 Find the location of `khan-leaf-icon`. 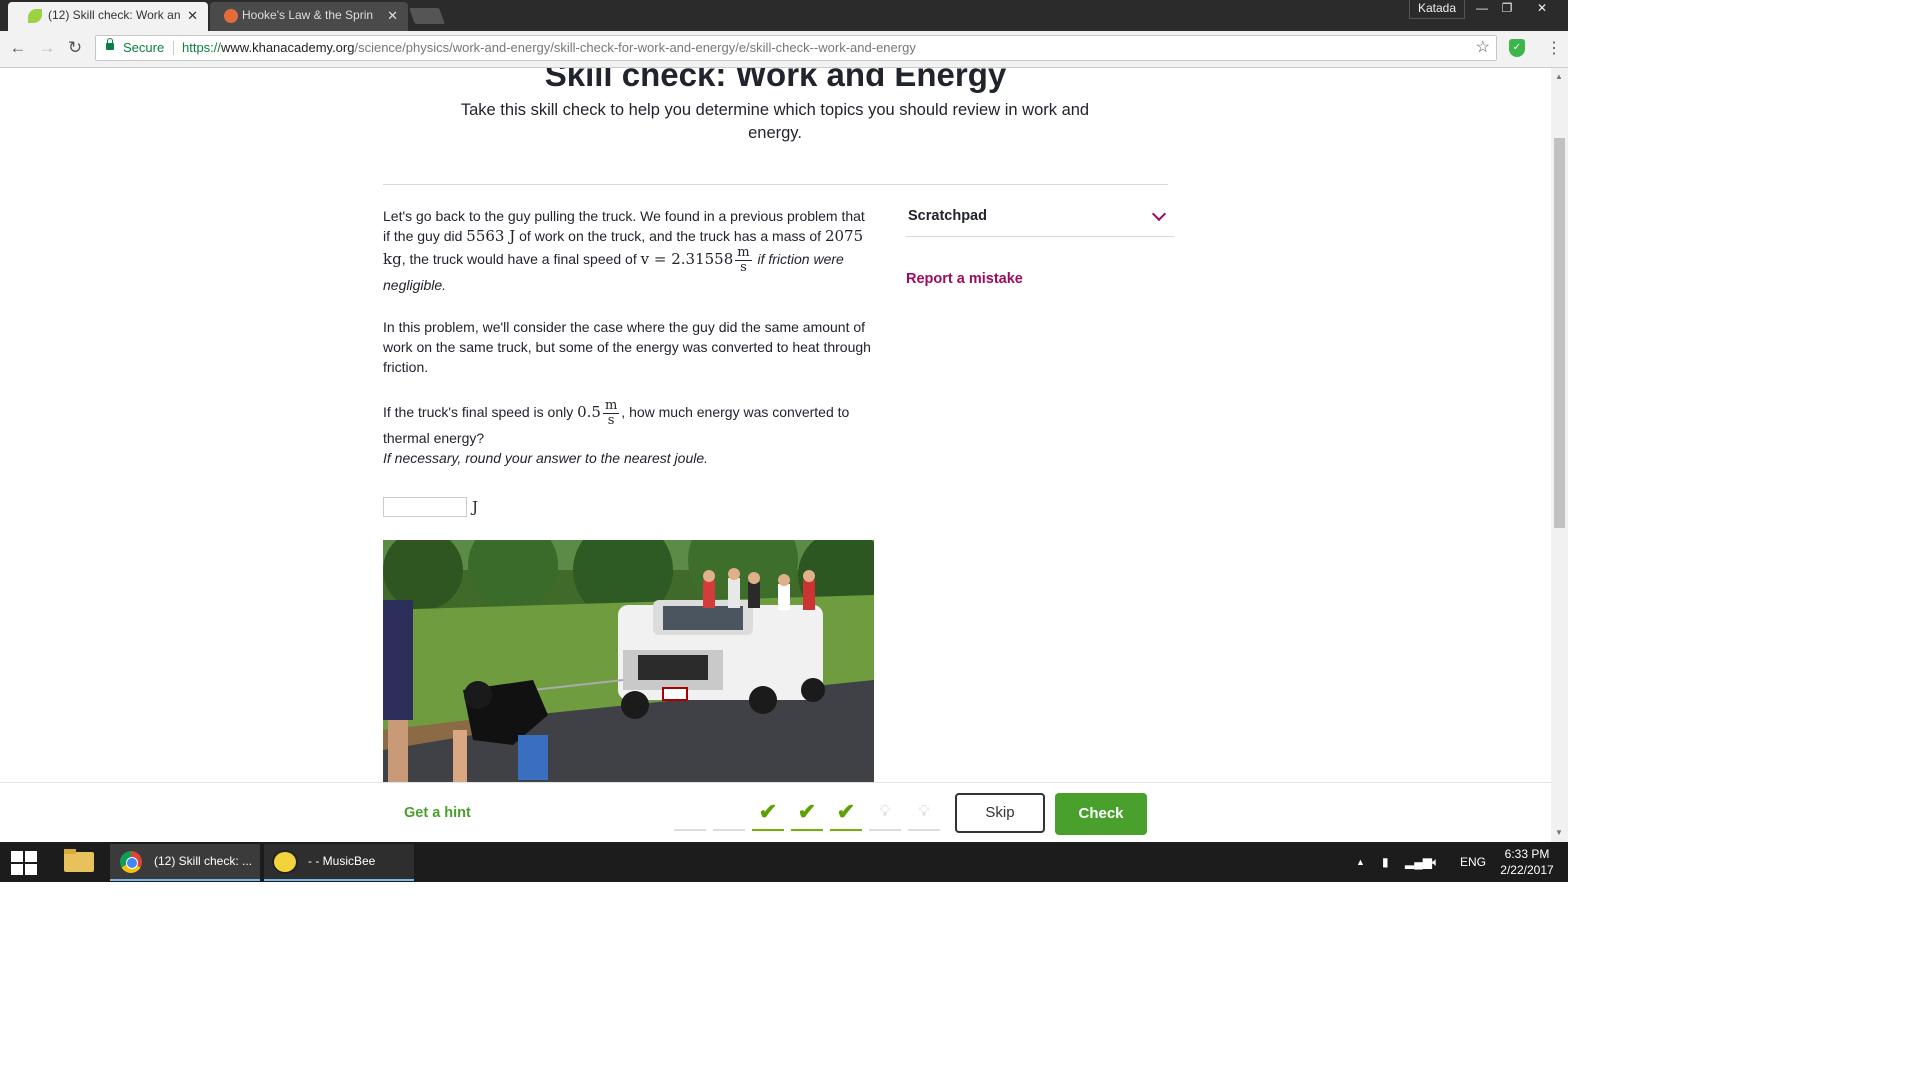

khan-leaf-icon is located at coordinates (35, 16).